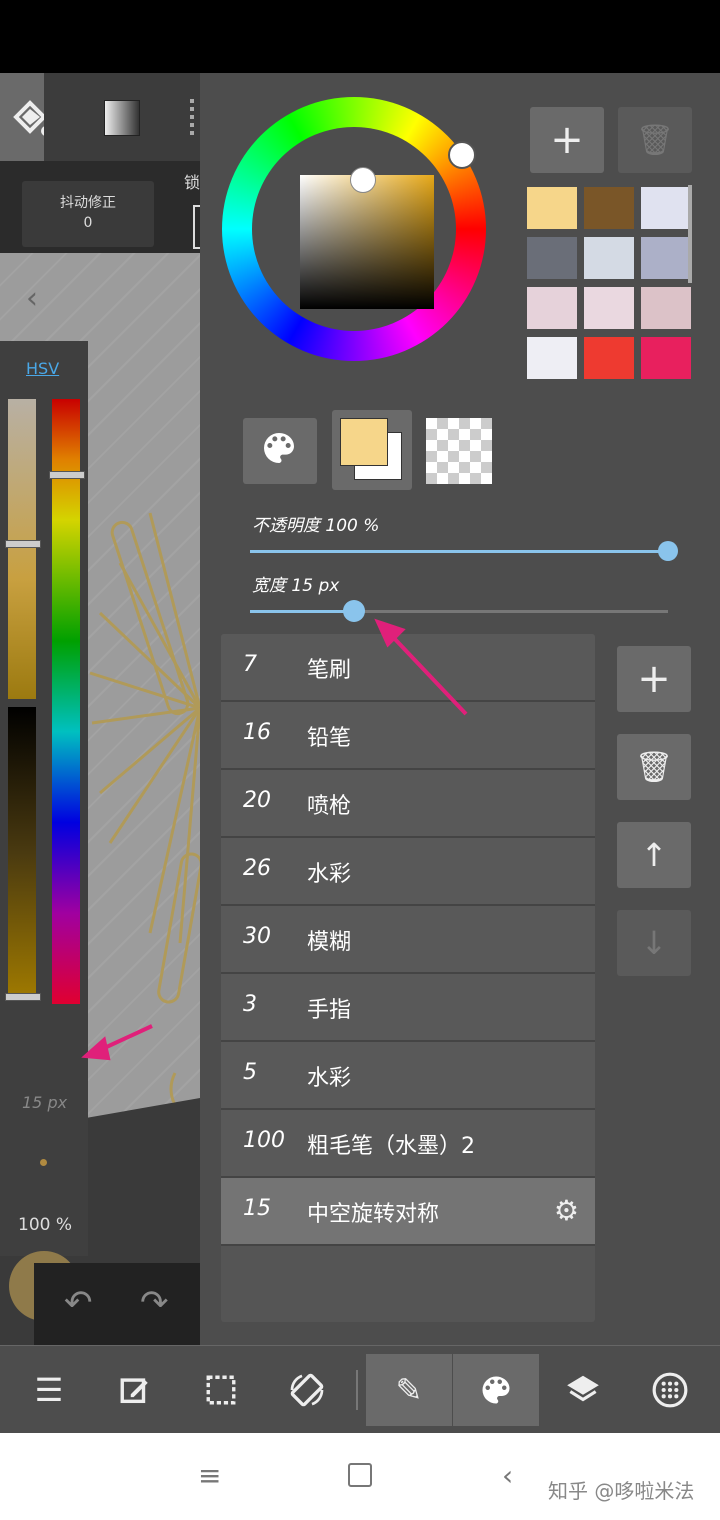  I want to click on annotation-arrow-width, so click(429, 675).